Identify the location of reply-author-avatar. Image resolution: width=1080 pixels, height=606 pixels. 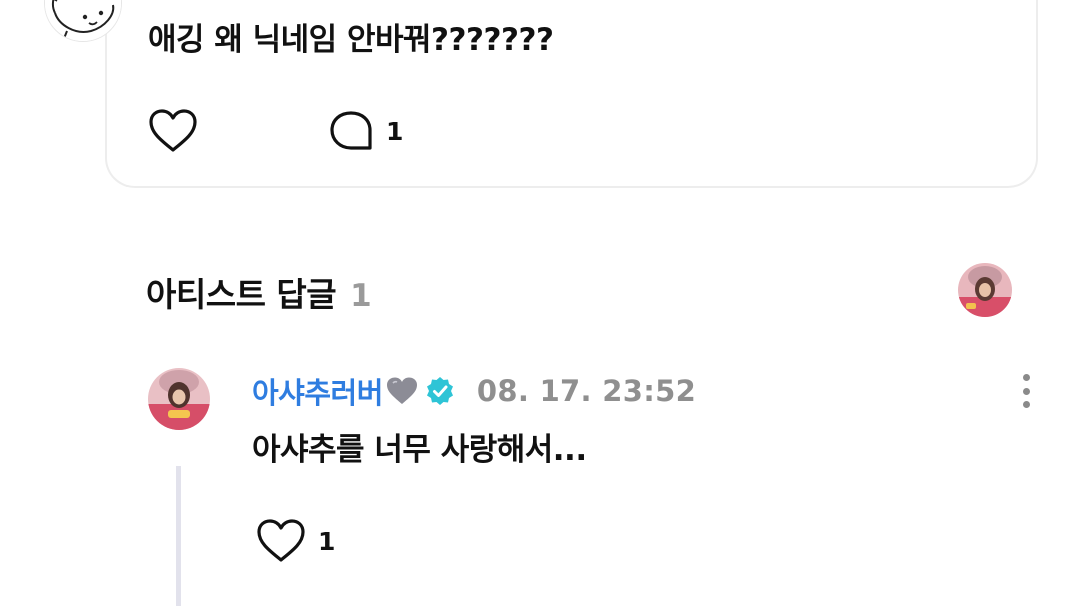
(179, 399).